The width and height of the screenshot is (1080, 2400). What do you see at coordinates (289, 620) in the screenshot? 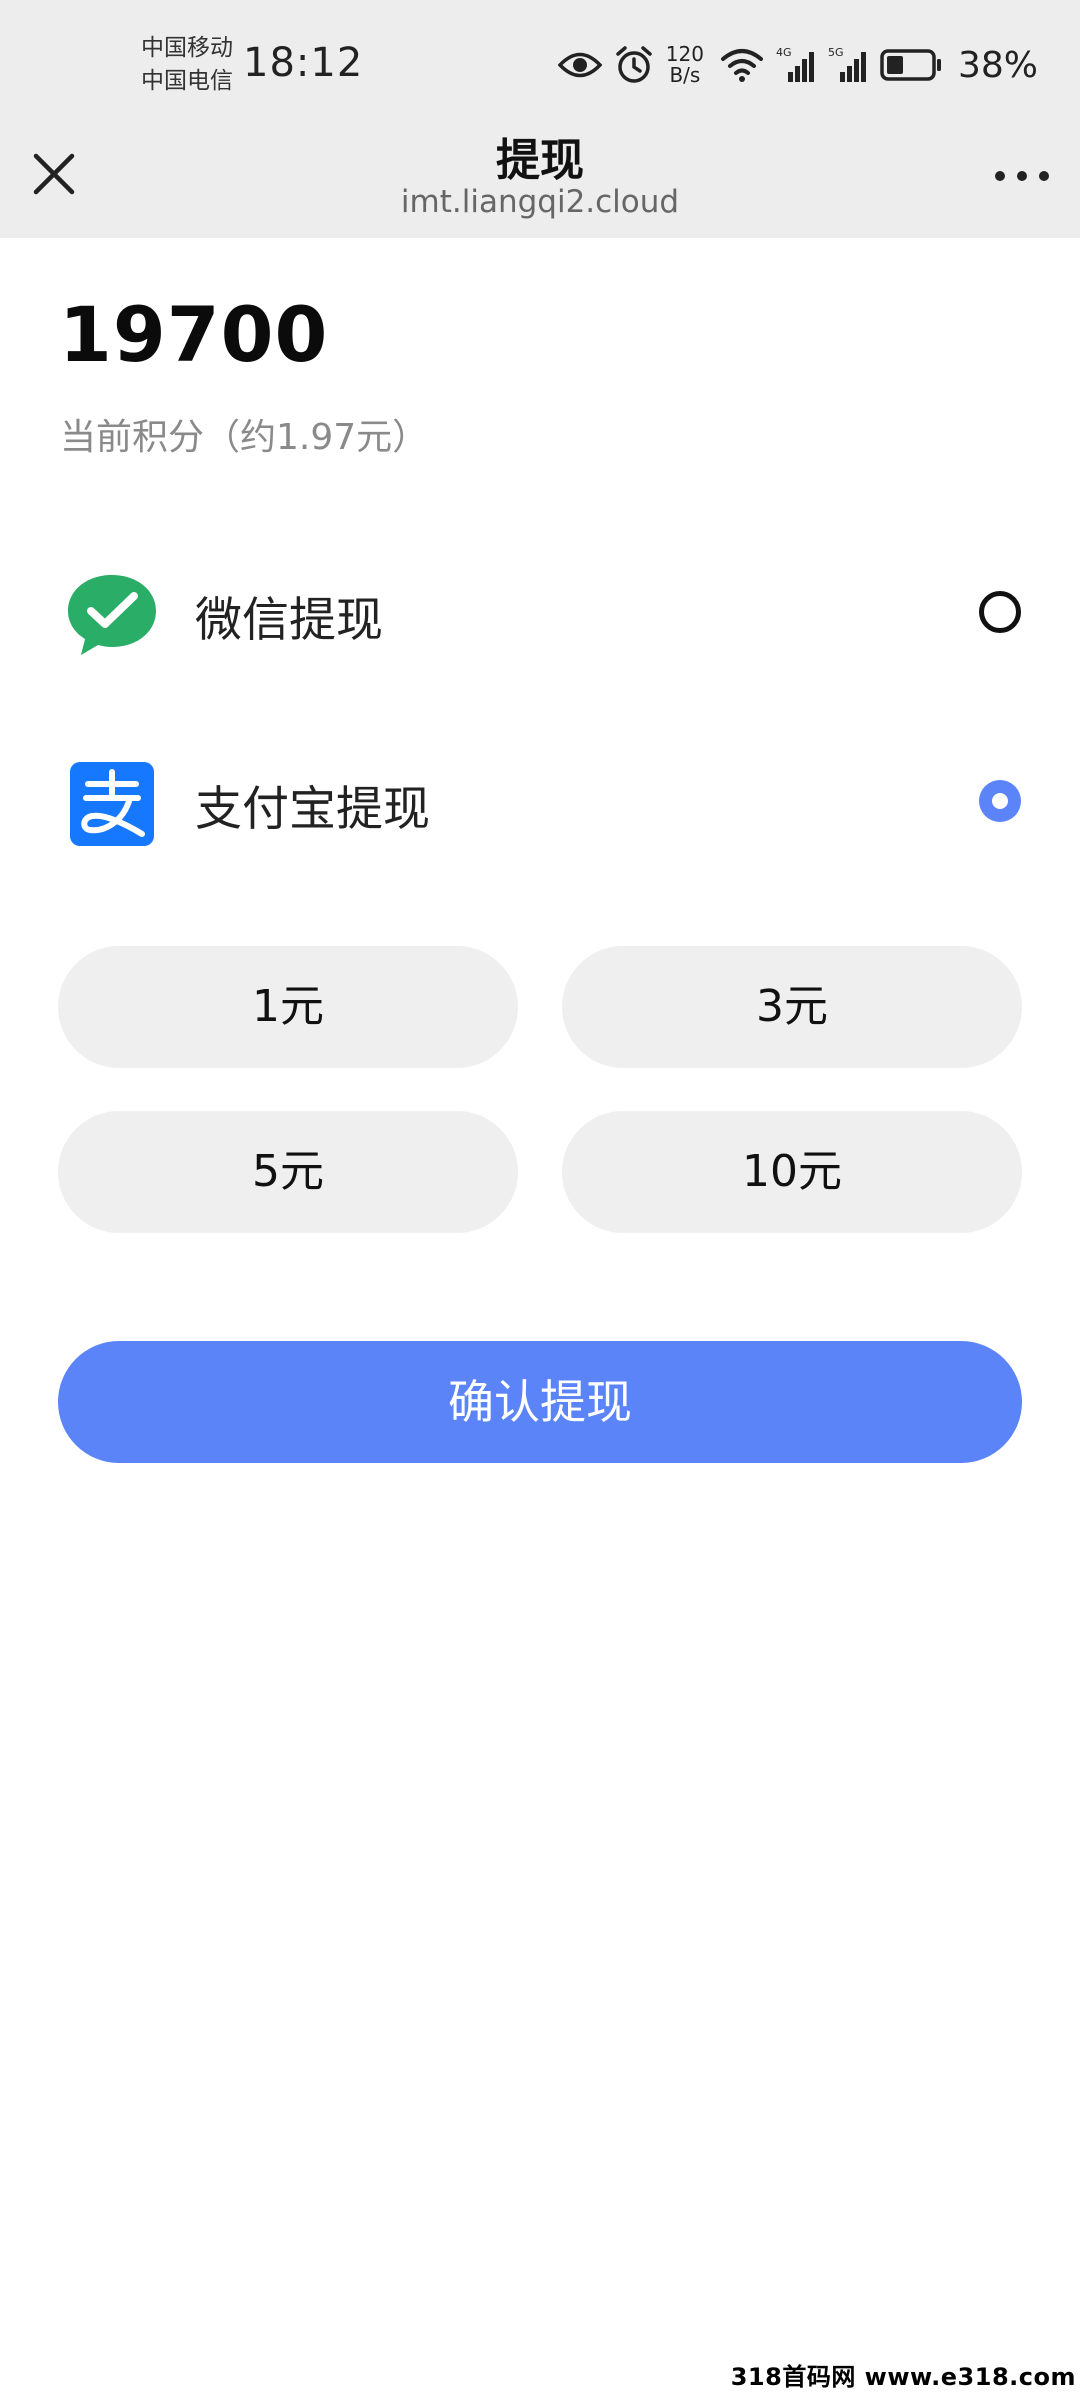
I see `method-wechat-label: 微信提现` at bounding box center [289, 620].